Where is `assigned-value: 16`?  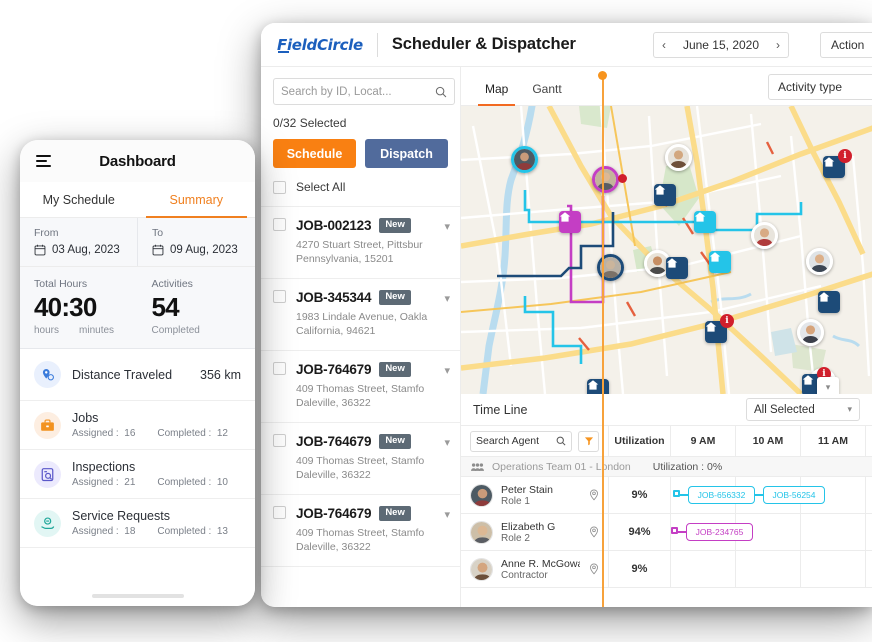
assigned-value: 16 is located at coordinates (130, 433).